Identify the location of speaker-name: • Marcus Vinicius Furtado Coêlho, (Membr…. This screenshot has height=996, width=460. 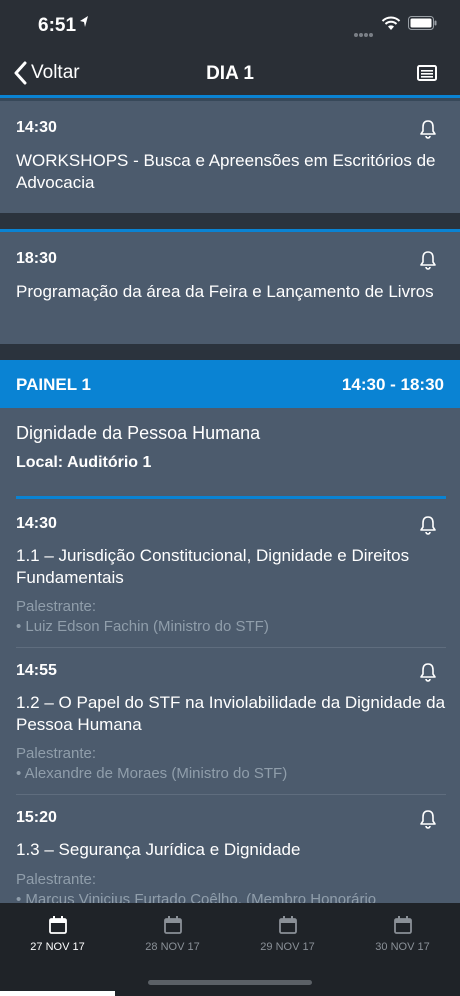
(196, 897).